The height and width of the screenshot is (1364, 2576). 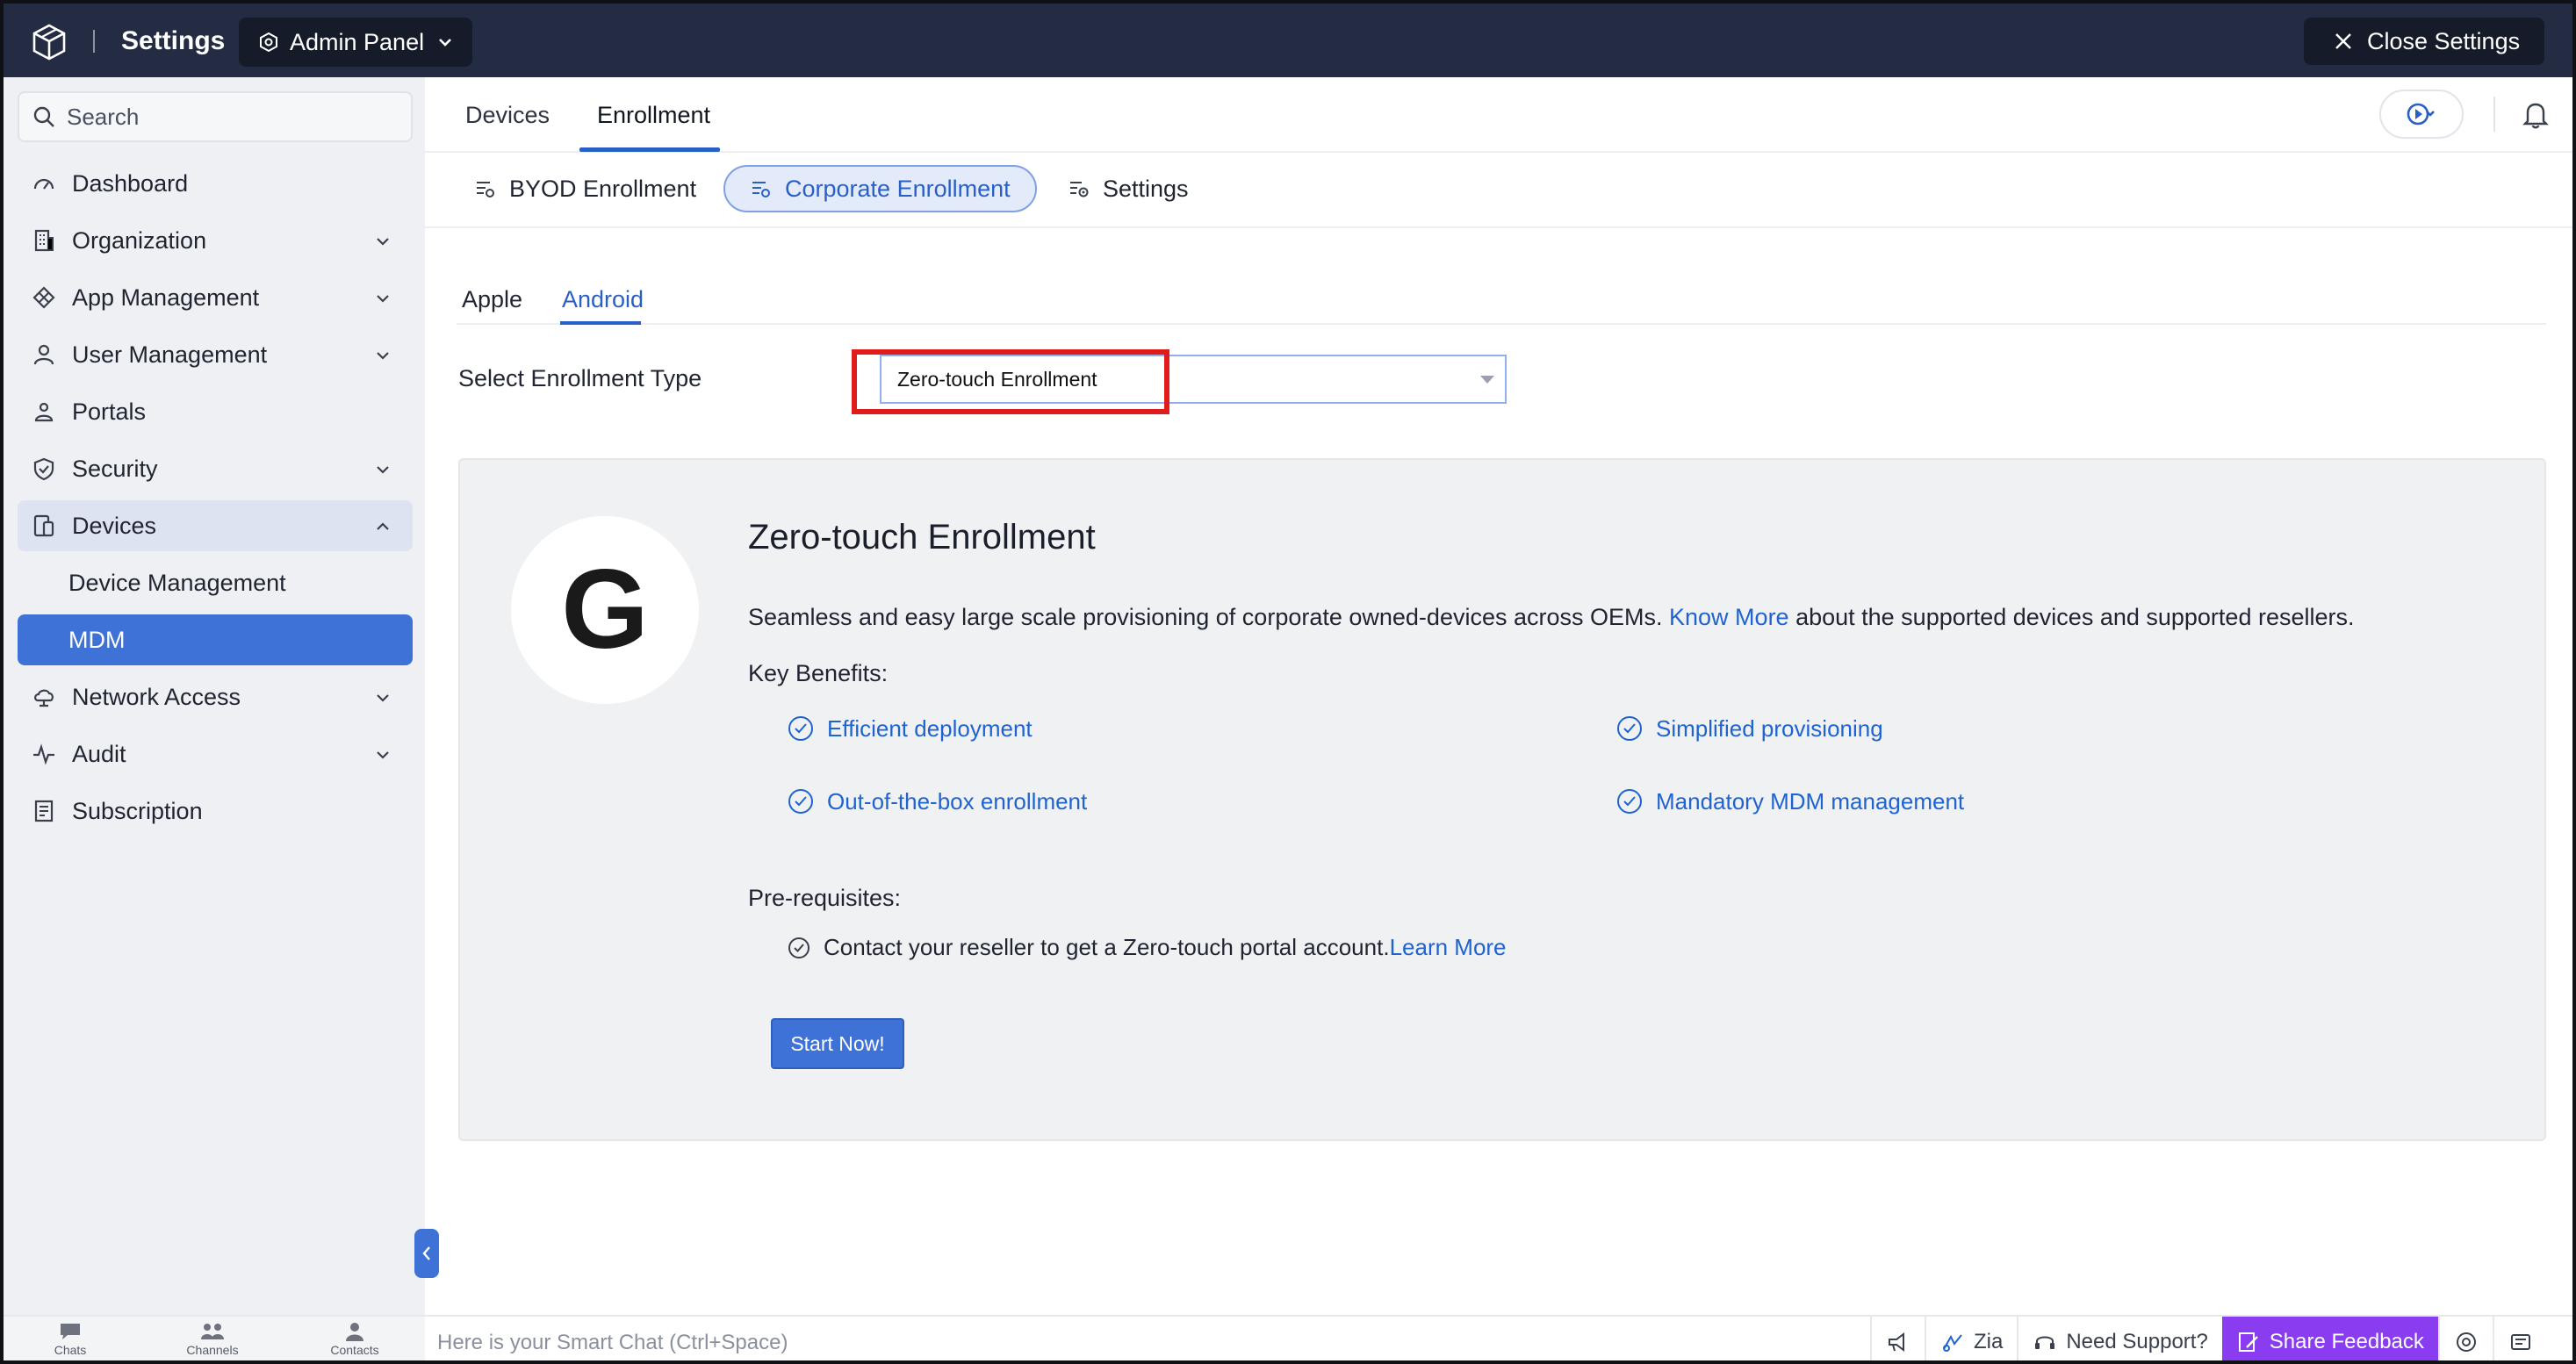 What do you see at coordinates (44, 698) in the screenshot?
I see `cloud-icon` at bounding box center [44, 698].